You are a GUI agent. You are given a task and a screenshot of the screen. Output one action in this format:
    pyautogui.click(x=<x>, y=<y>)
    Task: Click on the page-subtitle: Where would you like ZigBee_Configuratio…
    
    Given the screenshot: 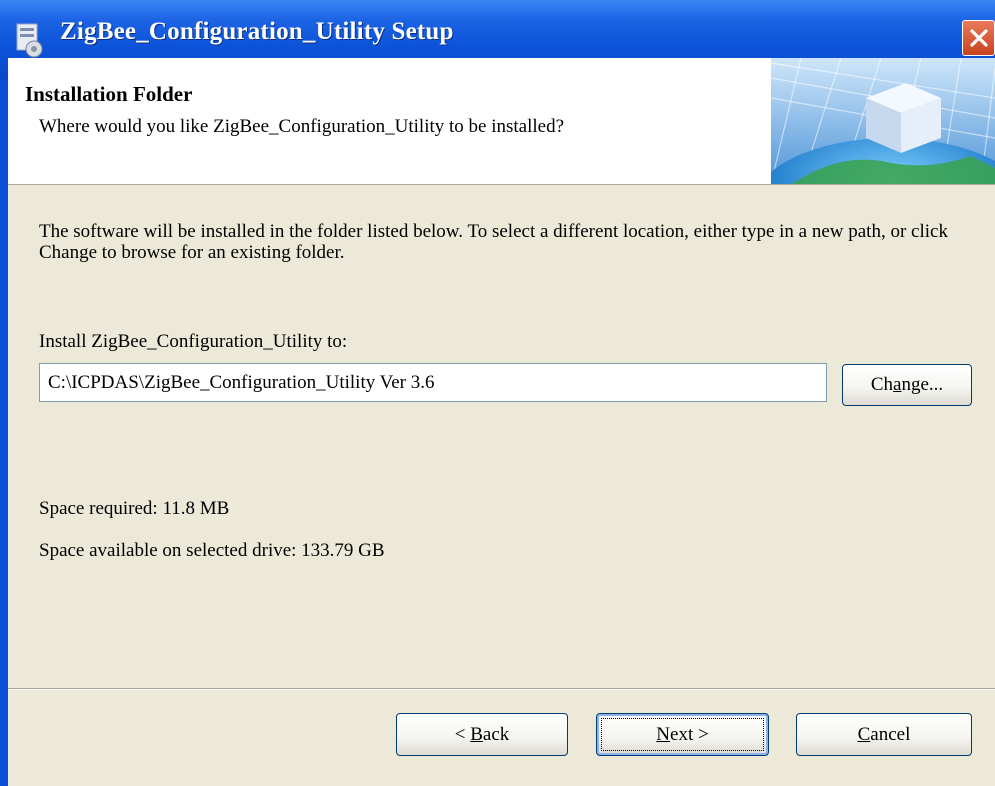 What is the action you would take?
    pyautogui.click(x=302, y=126)
    